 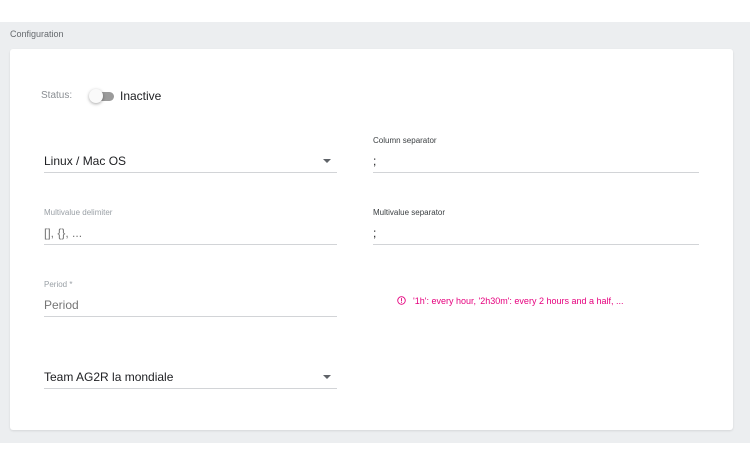 What do you see at coordinates (37, 34) in the screenshot?
I see `section-title: Configuration` at bounding box center [37, 34].